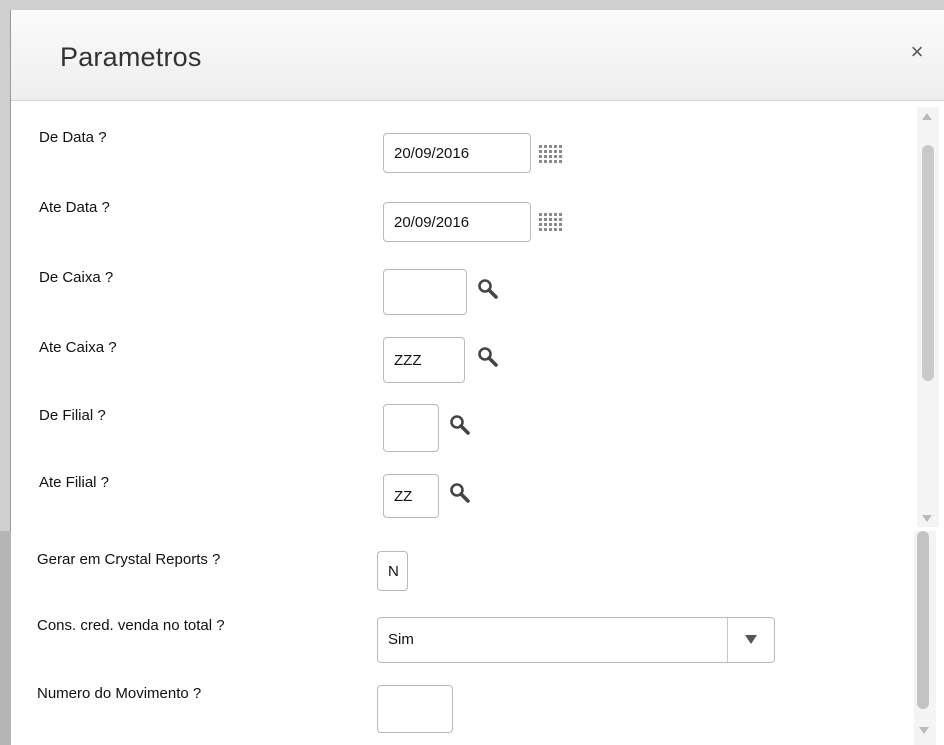 This screenshot has height=745, width=944. I want to click on scroll-up-icon, so click(927, 116).